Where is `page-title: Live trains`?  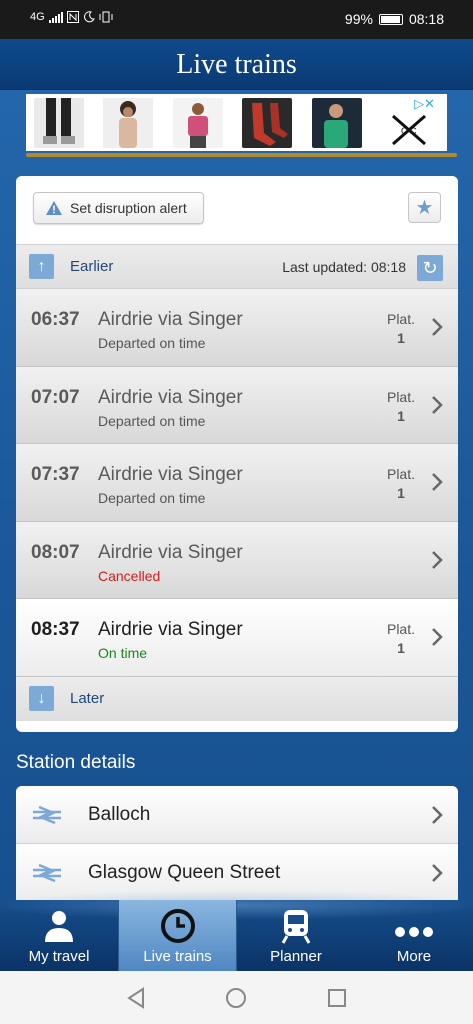 page-title: Live trains is located at coordinates (236, 64).